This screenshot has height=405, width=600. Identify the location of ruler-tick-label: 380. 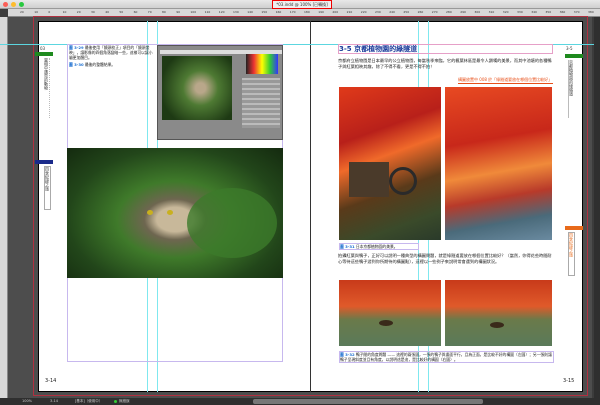
(591, 12).